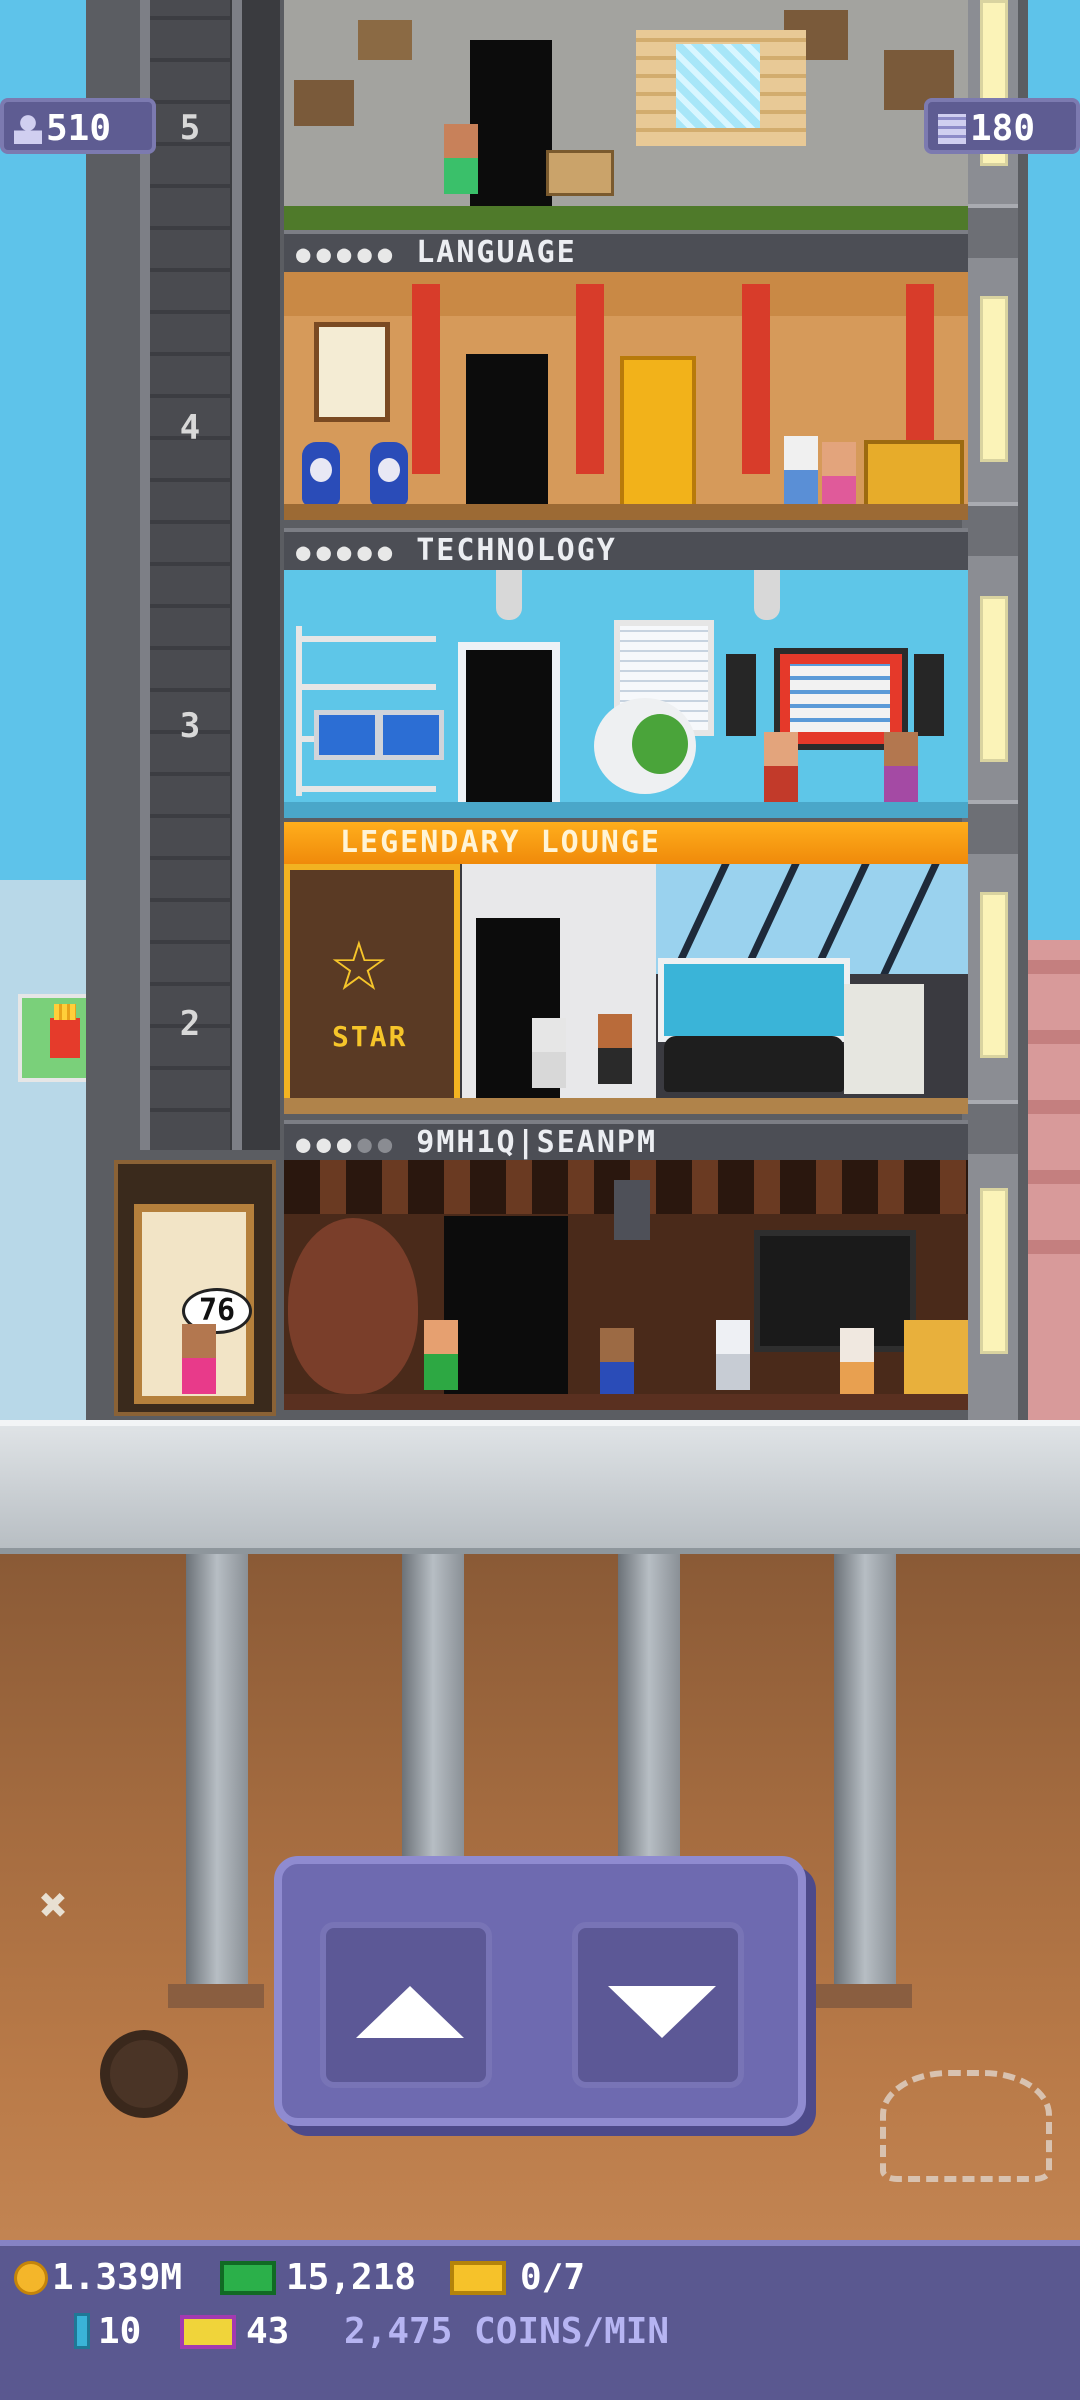 This screenshot has width=1080, height=2400. Describe the element at coordinates (82, 2331) in the screenshot. I see `tower-bux-icon` at that location.